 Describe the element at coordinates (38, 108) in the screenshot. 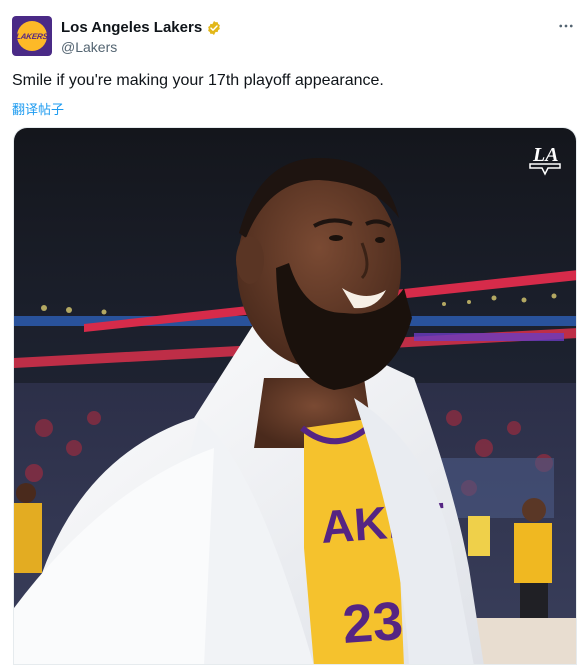

I see `translate-post-link: 翻译帖子` at that location.